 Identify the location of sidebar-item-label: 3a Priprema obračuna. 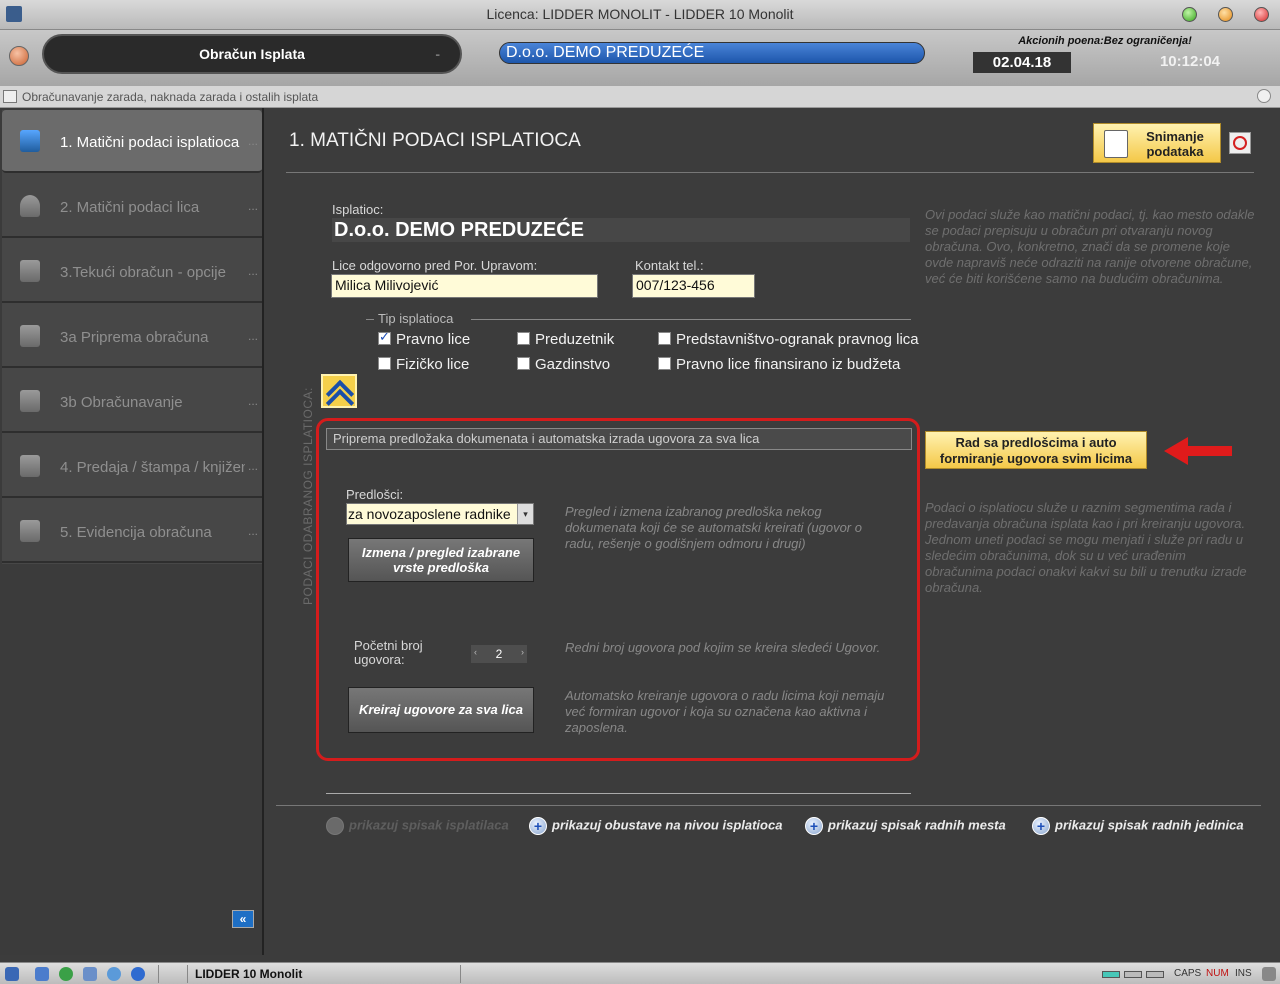
(134, 337).